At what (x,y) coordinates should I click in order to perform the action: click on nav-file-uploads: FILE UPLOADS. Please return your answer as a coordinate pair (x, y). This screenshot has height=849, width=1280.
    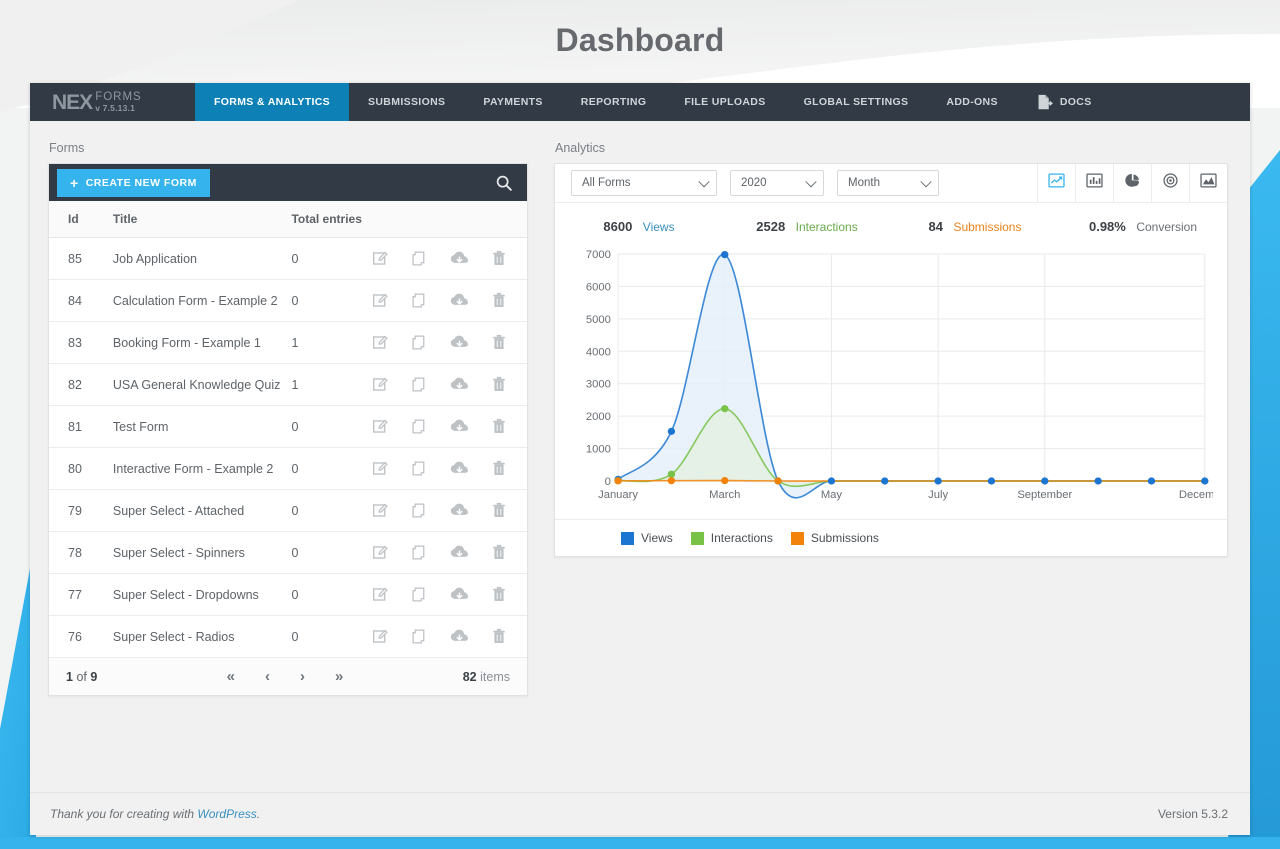
    Looking at the image, I should click on (724, 102).